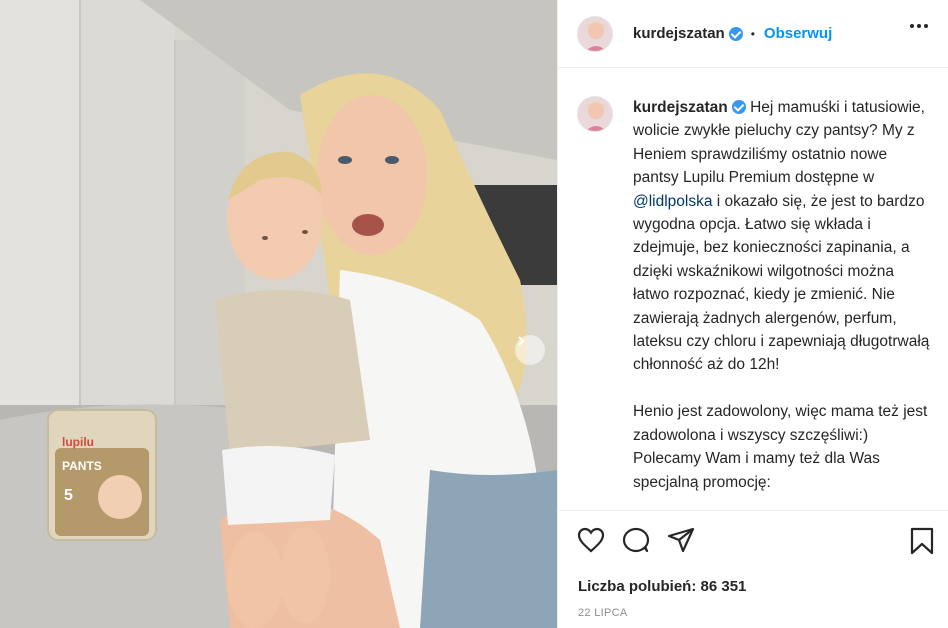  What do you see at coordinates (681, 540) in the screenshot?
I see `share-icon` at bounding box center [681, 540].